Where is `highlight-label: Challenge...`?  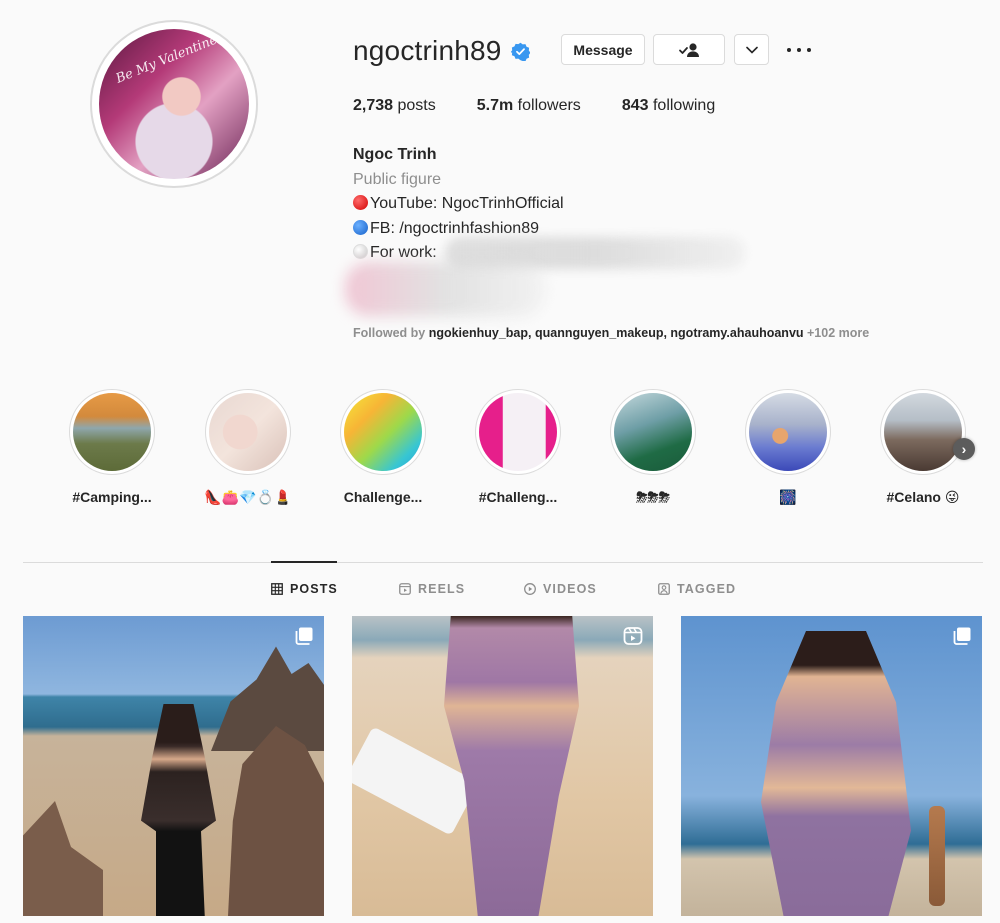
highlight-label: Challenge... is located at coordinates (383, 497).